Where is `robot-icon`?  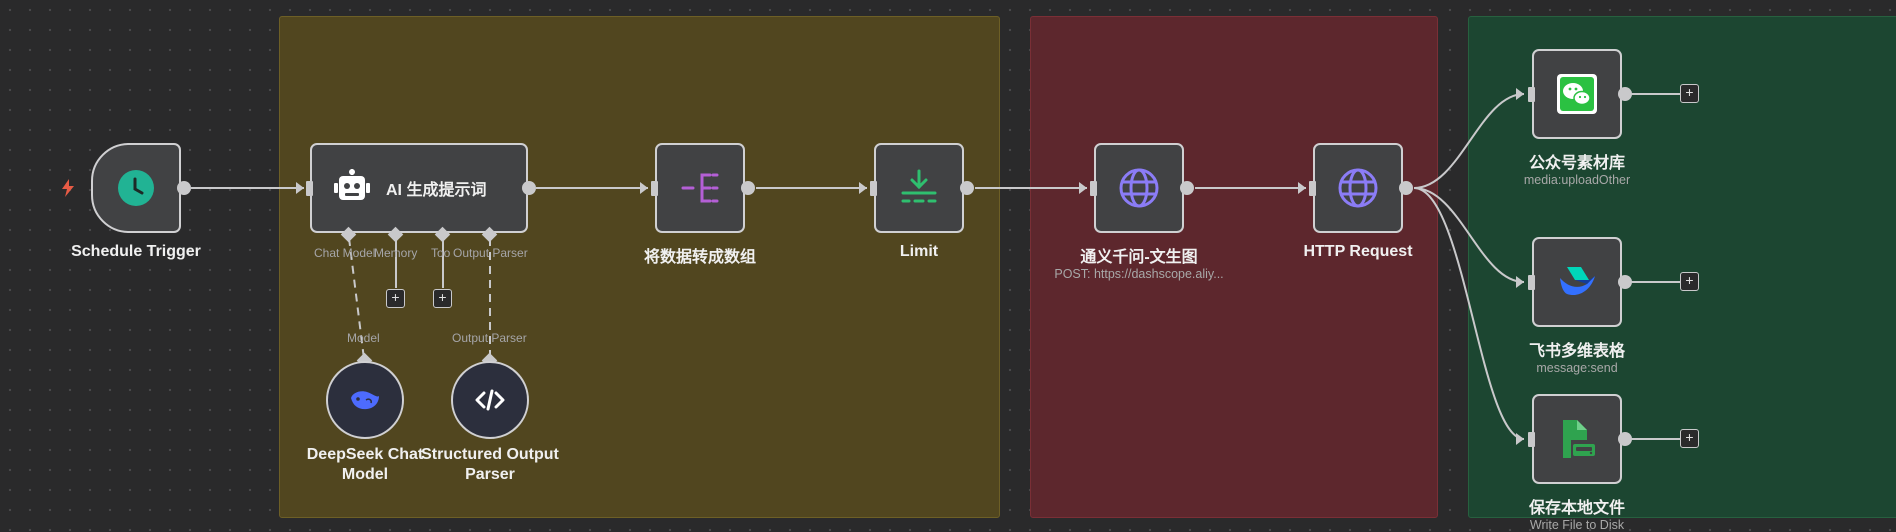
robot-icon is located at coordinates (352, 184).